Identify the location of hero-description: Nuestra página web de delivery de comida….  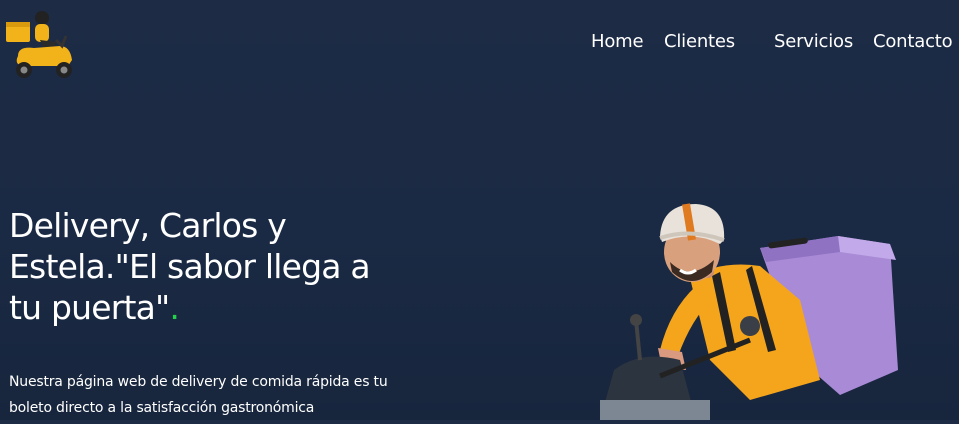
(198, 395).